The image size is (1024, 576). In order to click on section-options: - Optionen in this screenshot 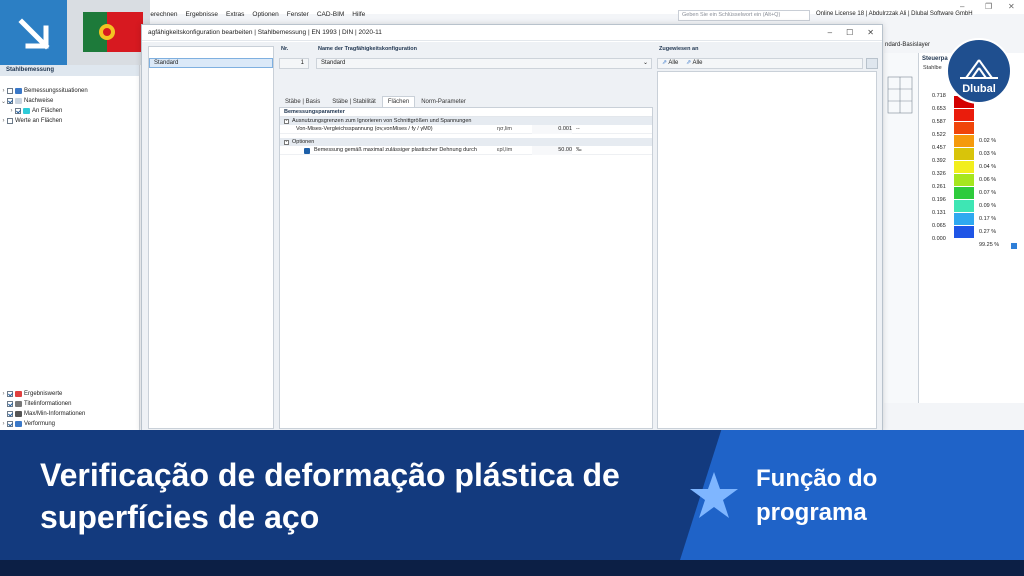, I will do `click(466, 142)`.